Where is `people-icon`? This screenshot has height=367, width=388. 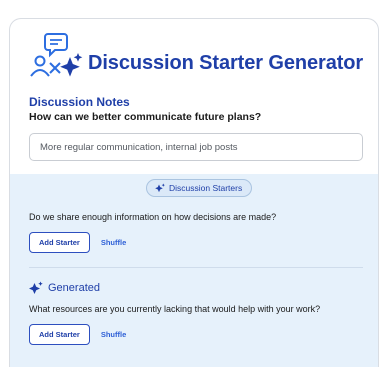 people-icon is located at coordinates (45, 66).